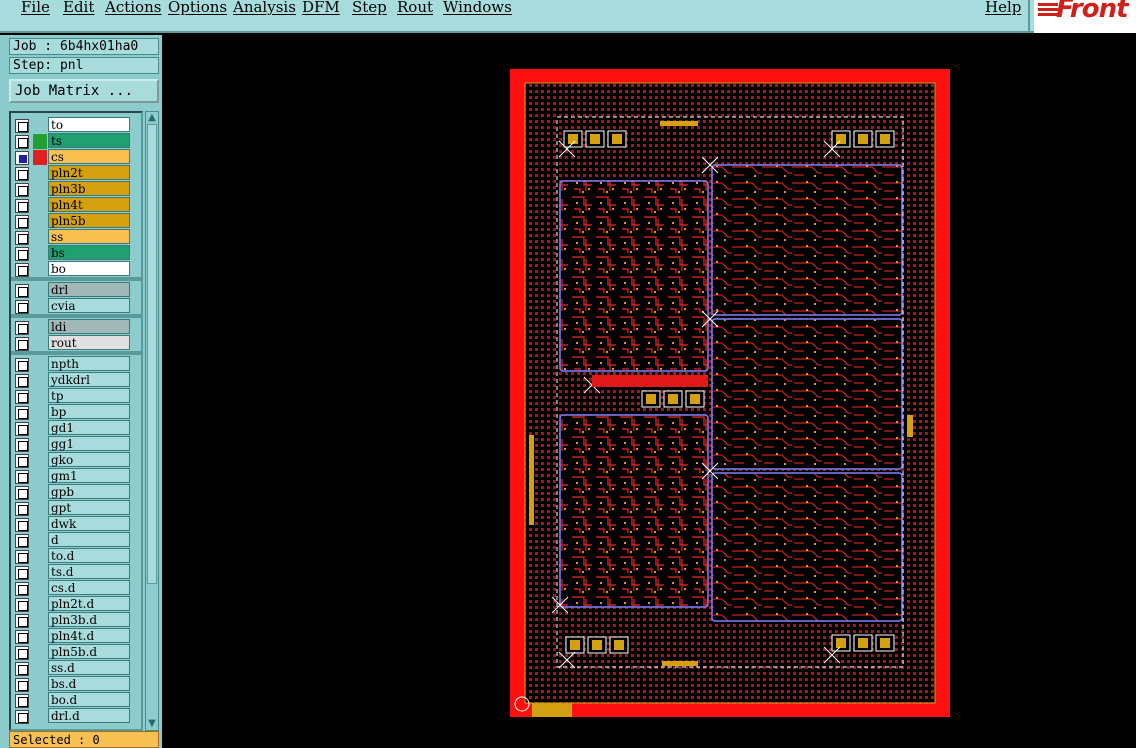  I want to click on layer-name: to, so click(89, 124).